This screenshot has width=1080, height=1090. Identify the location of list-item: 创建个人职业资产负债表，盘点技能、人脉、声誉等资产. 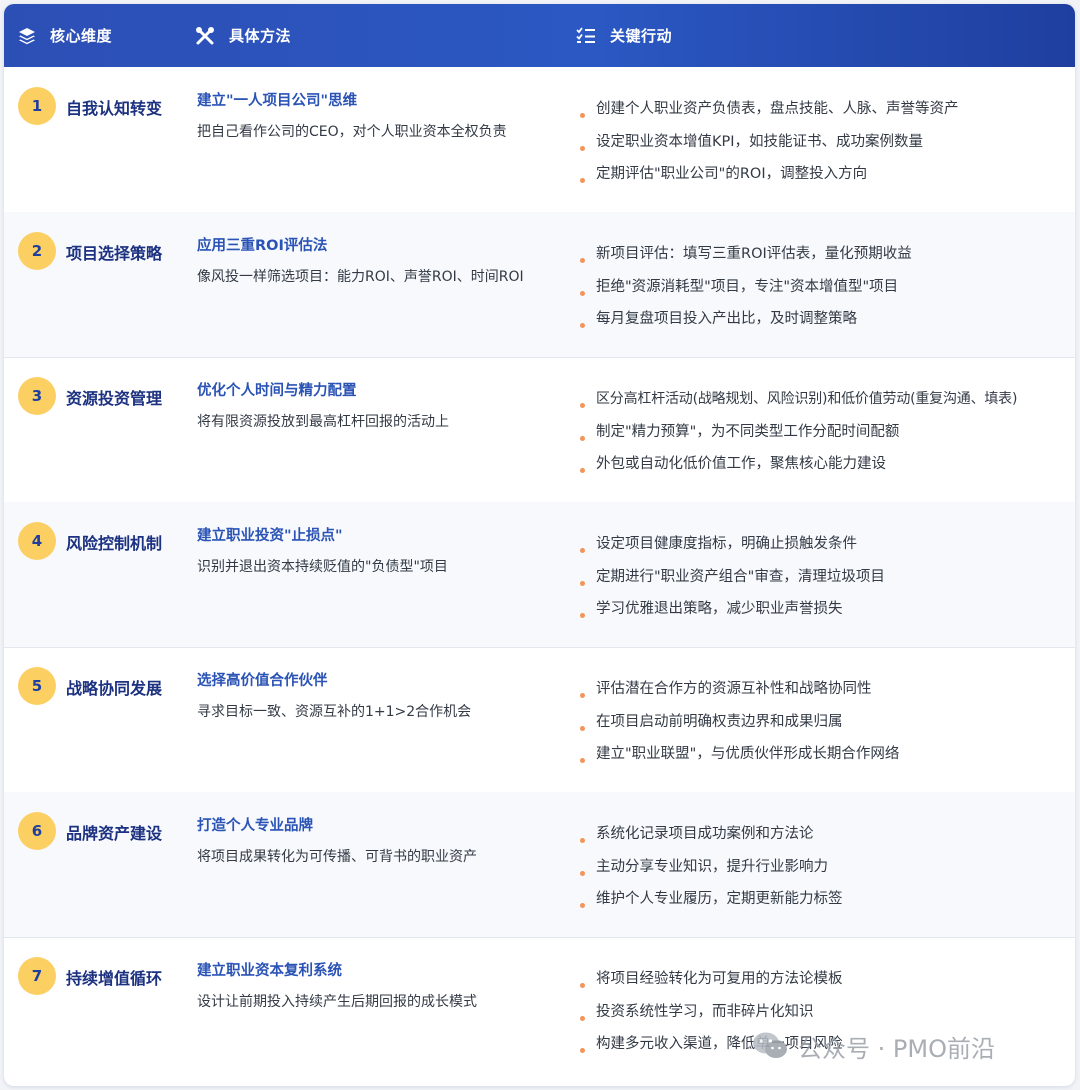
(769, 113).